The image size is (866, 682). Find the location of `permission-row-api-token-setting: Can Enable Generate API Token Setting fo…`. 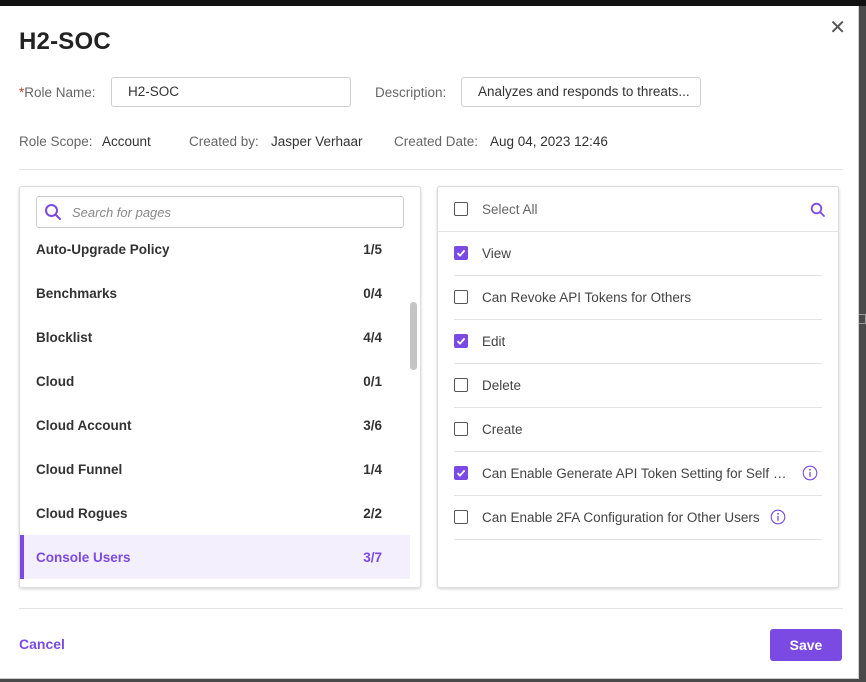

permission-row-api-token-setting: Can Enable Generate API Token Setting fo… is located at coordinates (638, 473).